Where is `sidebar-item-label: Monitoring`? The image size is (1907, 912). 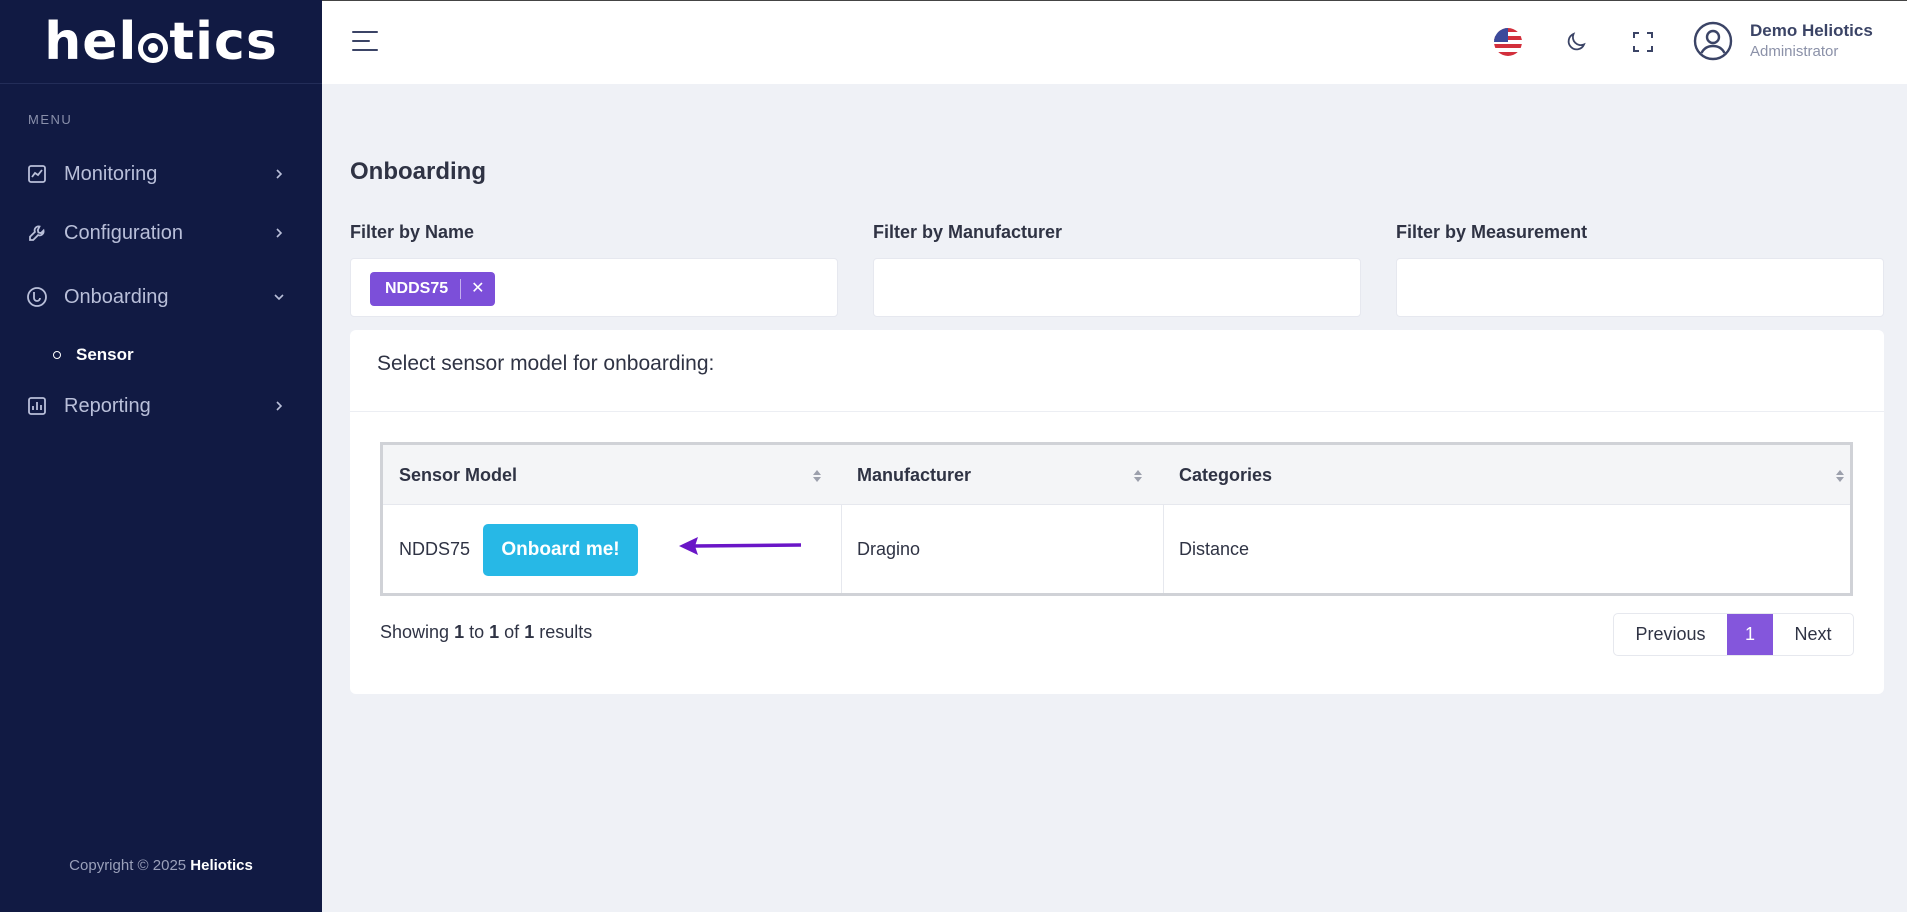
sidebar-item-label: Monitoring is located at coordinates (111, 173).